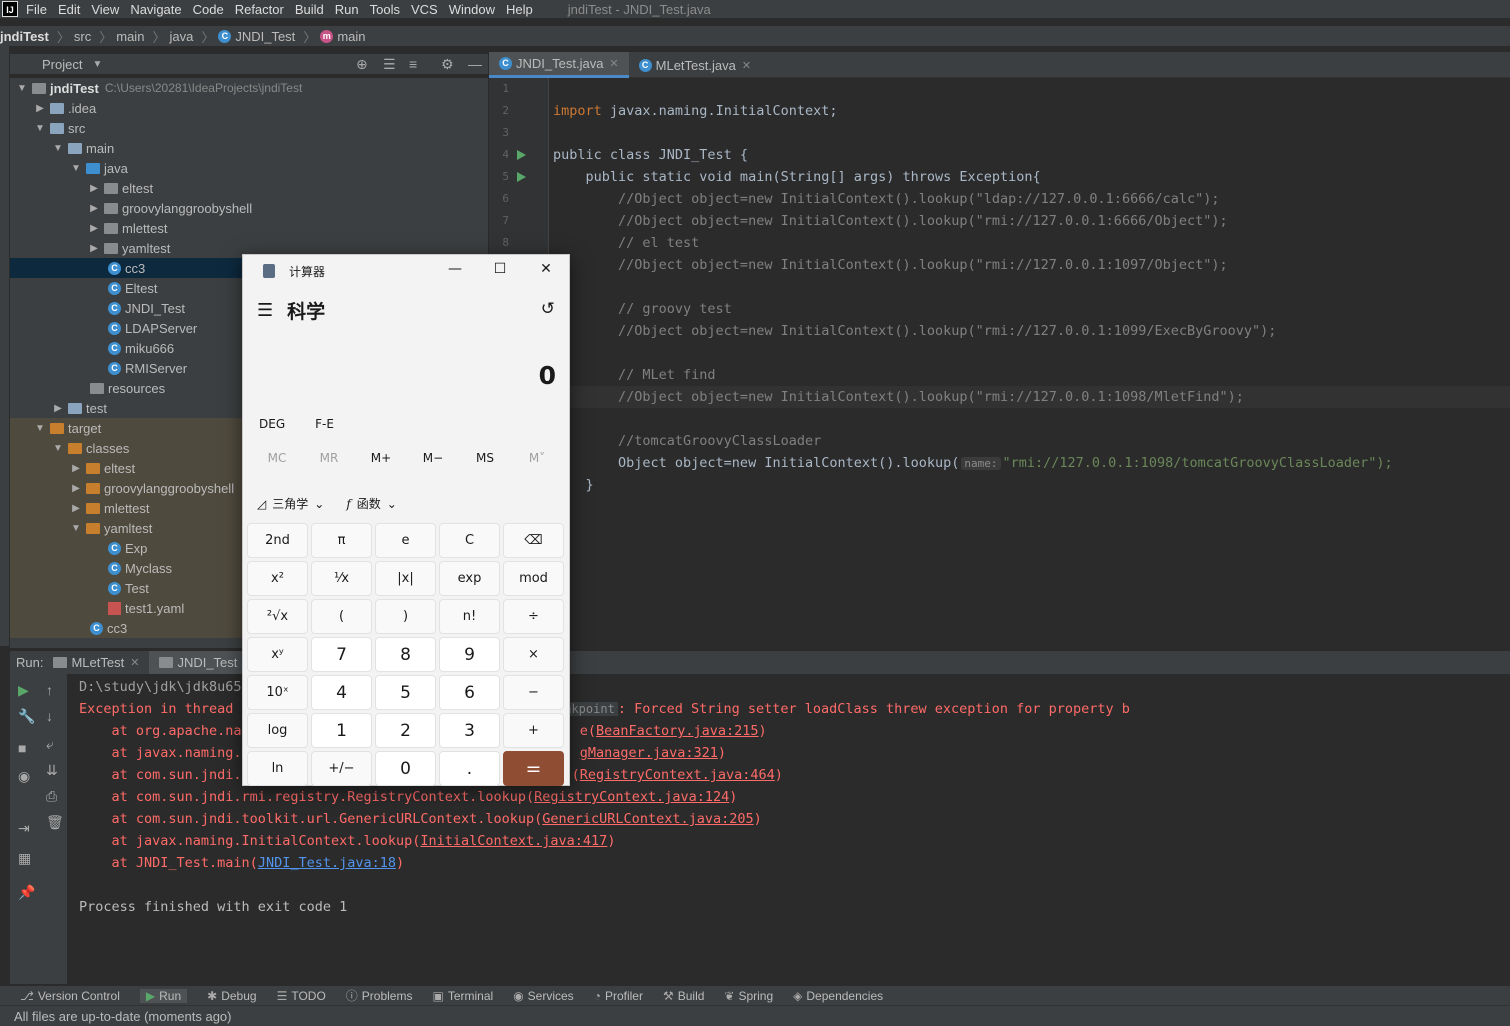 The image size is (1510, 1026). What do you see at coordinates (475, 64) in the screenshot?
I see `hide-icon: —` at bounding box center [475, 64].